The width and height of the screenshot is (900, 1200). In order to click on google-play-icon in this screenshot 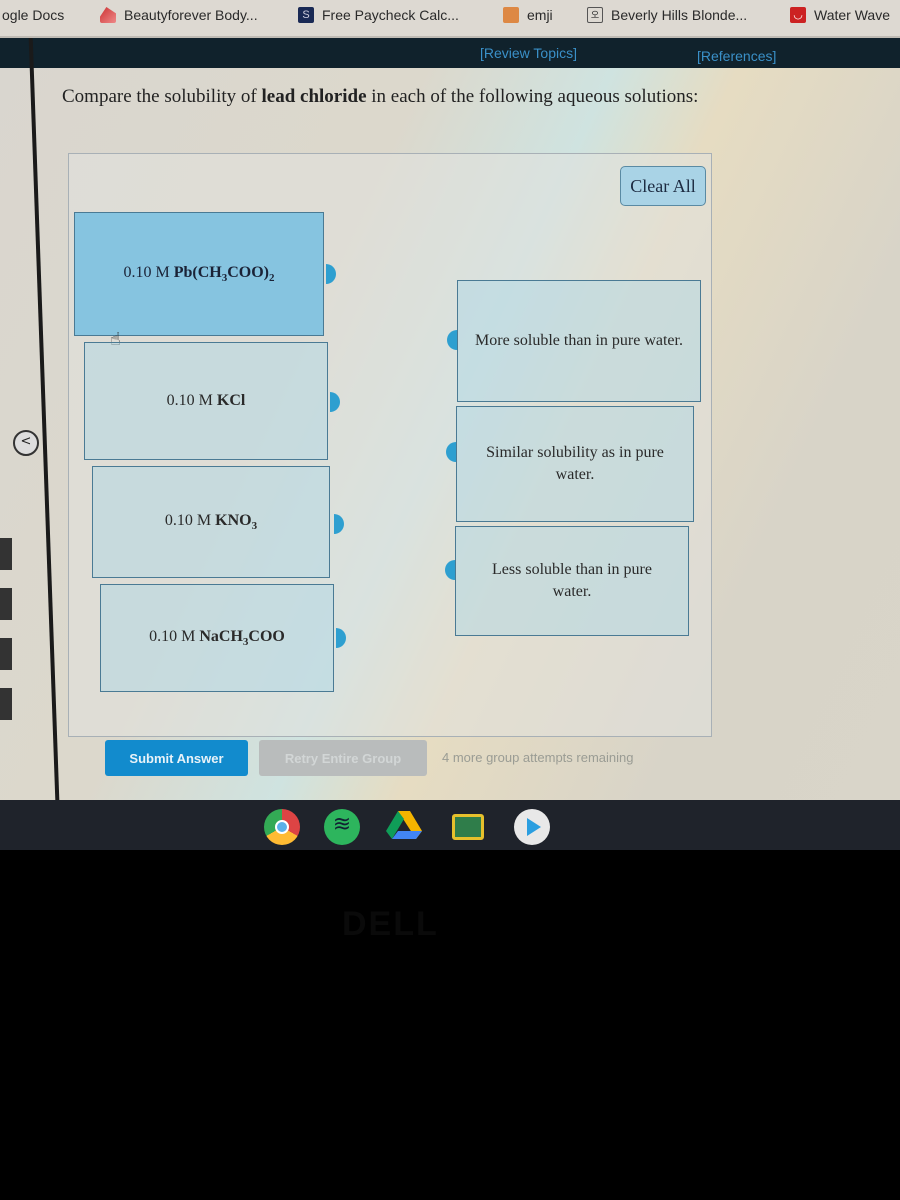, I will do `click(532, 827)`.